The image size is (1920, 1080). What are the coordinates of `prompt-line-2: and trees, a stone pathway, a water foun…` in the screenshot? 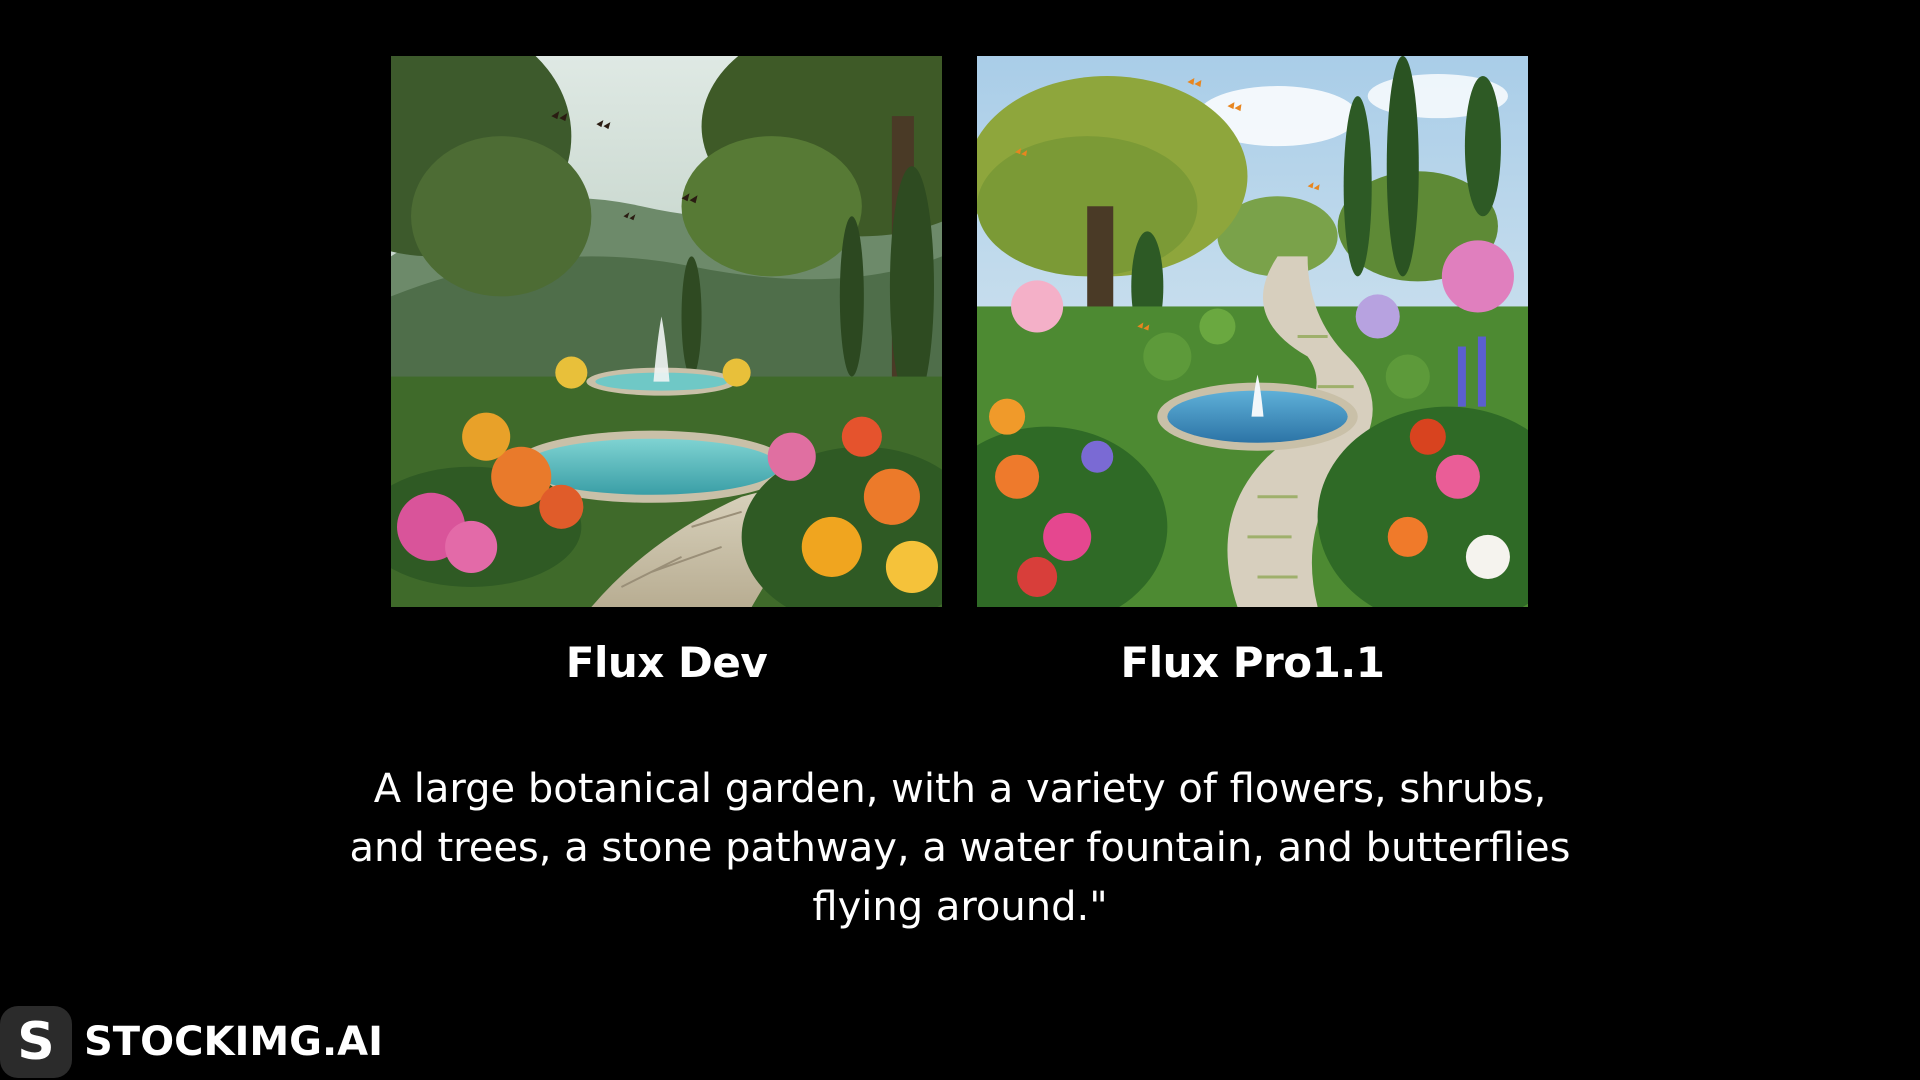 It's located at (960, 848).